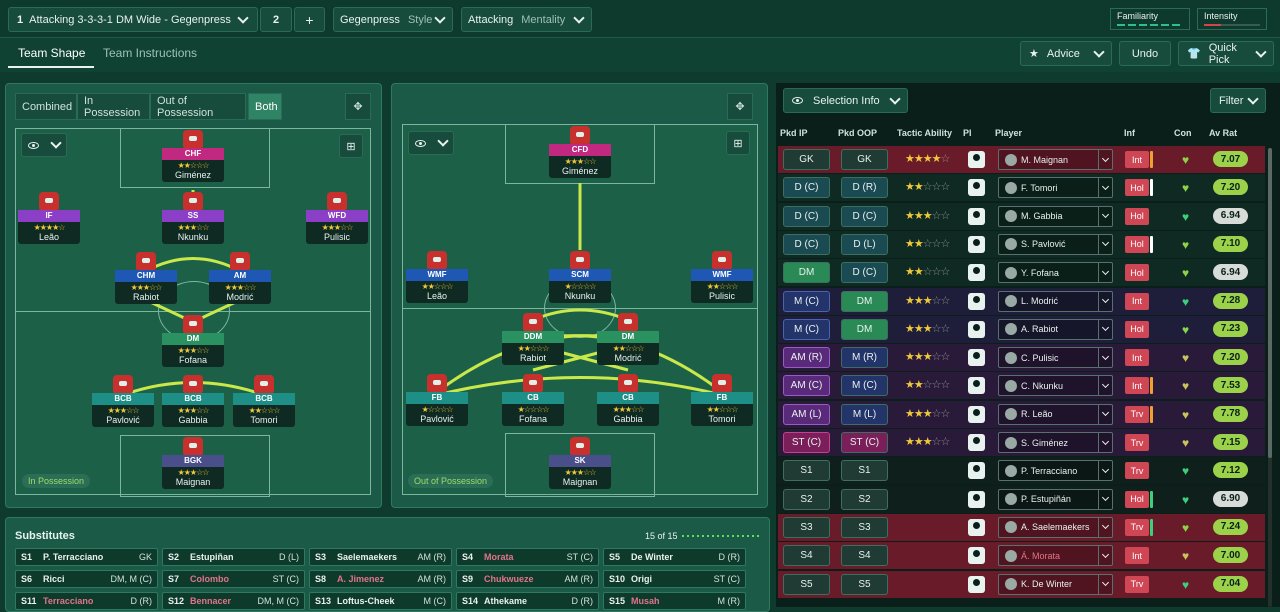 This screenshot has width=1280, height=612. Describe the element at coordinates (864, 527) in the screenshot. I see `pkd-oop-position: S3` at that location.